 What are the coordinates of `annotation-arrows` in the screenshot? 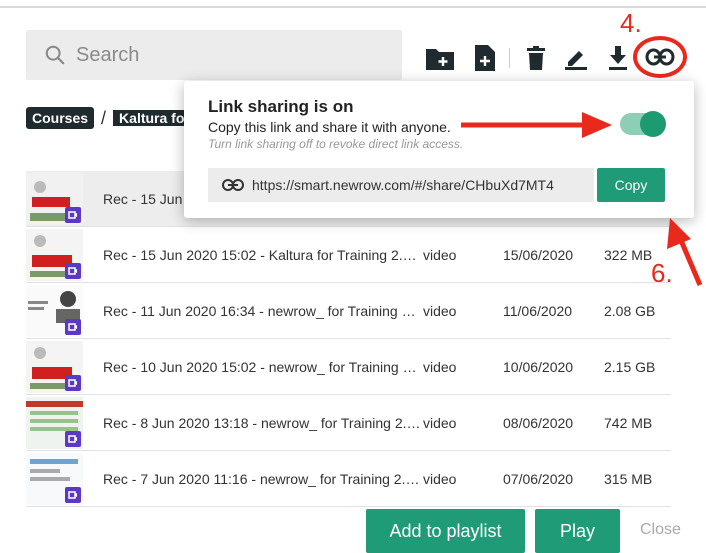 It's located at (582, 199).